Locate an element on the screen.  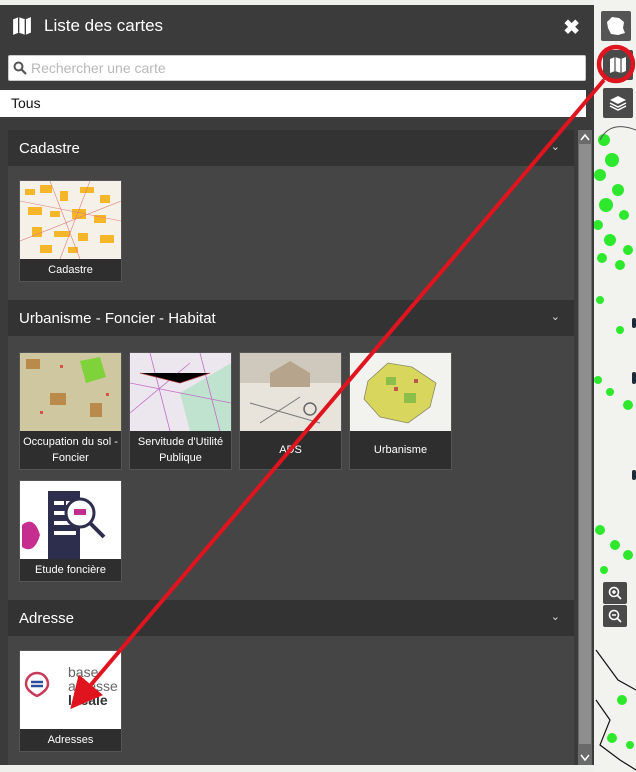
section-title: Cadastre is located at coordinates (49, 148).